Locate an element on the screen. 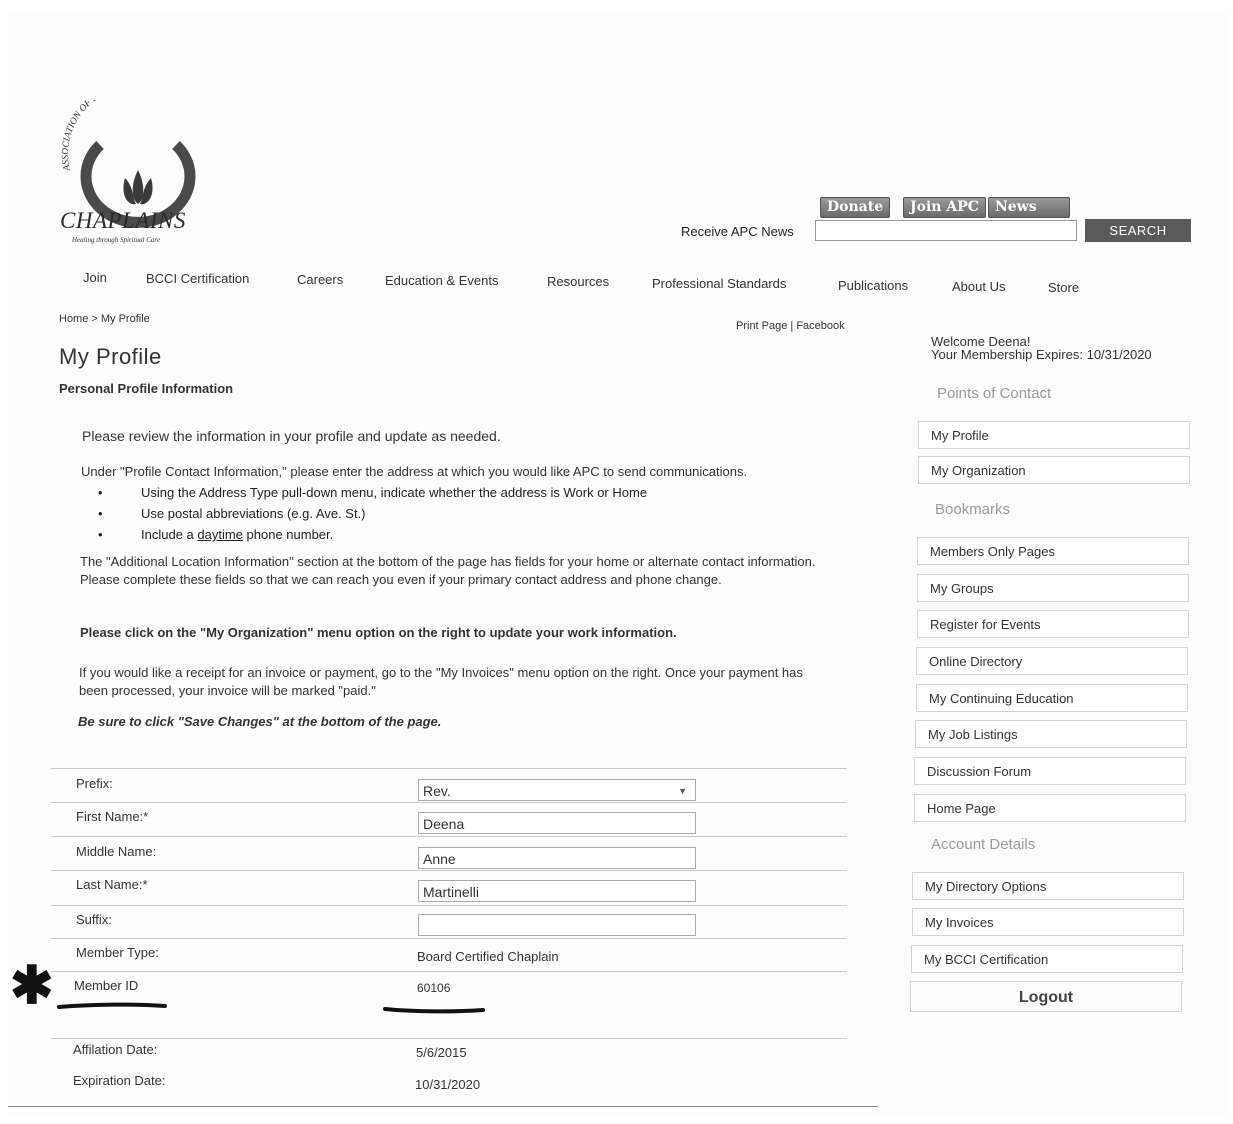 The height and width of the screenshot is (1124, 1233). nav-publications: Publications is located at coordinates (873, 285).